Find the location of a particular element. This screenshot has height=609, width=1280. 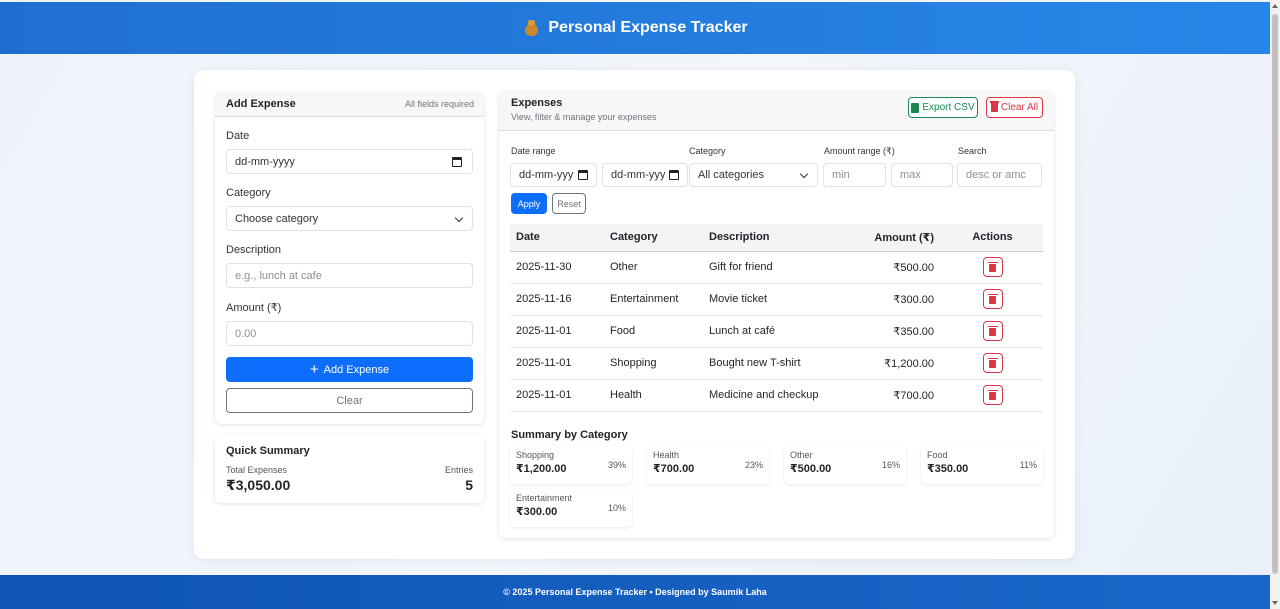

amount-min-placeholder: min is located at coordinates (841, 175).